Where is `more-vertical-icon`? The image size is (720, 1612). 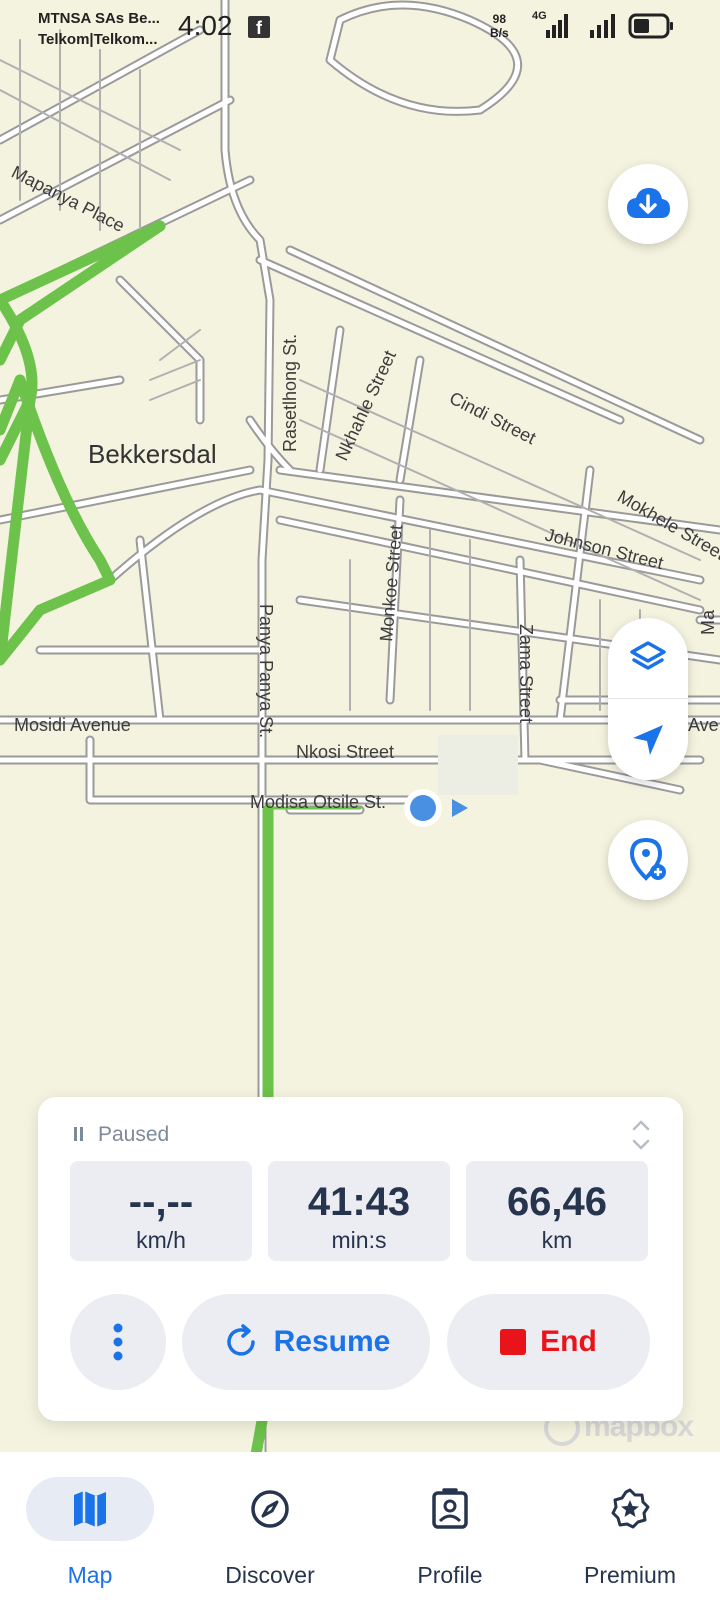 more-vertical-icon is located at coordinates (118, 1342).